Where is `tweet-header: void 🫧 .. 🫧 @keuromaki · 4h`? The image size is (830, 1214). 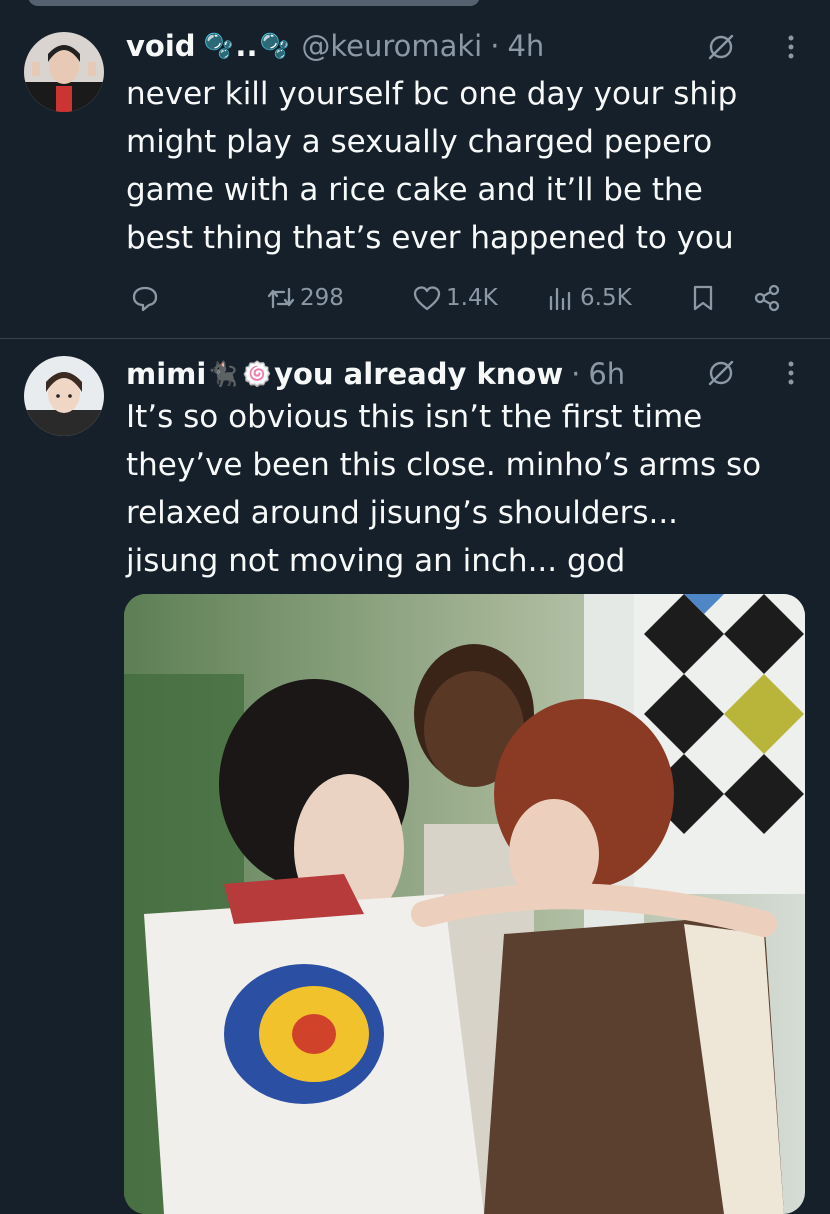 tweet-header: void 🫧 .. 🫧 @keuromaki · 4h is located at coordinates (458, 46).